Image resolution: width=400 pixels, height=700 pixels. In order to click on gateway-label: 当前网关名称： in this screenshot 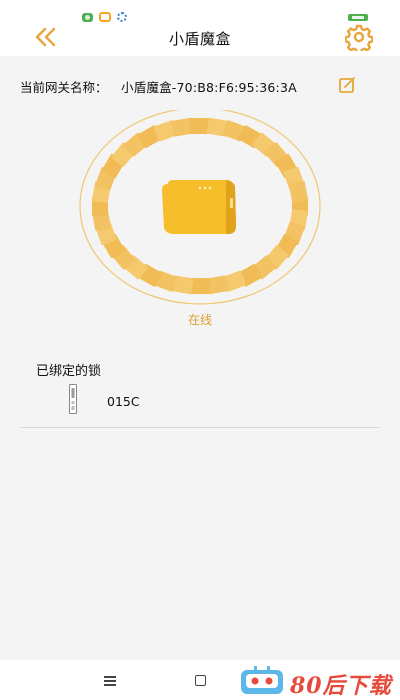, I will do `click(64, 87)`.